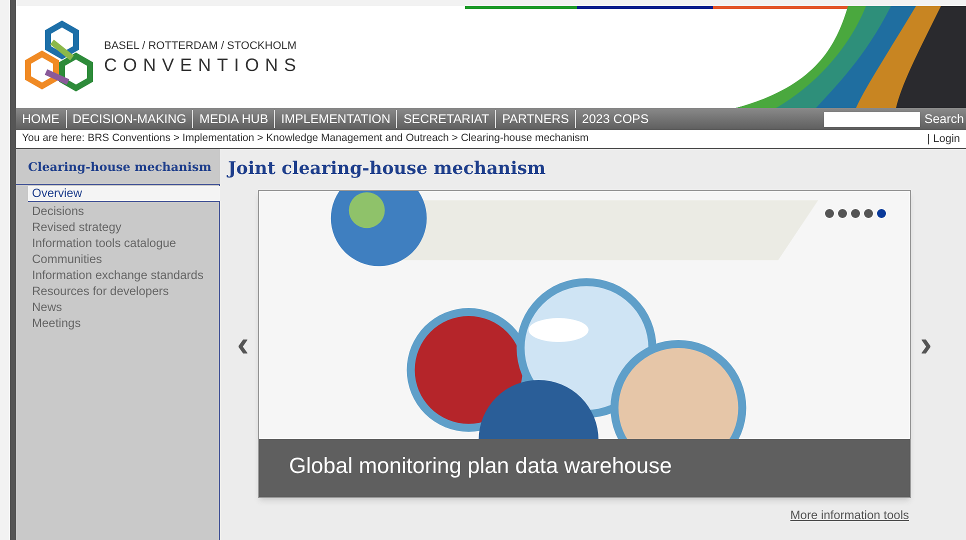  What do you see at coordinates (123, 211) in the screenshot?
I see `sidebar-item: Decisions` at bounding box center [123, 211].